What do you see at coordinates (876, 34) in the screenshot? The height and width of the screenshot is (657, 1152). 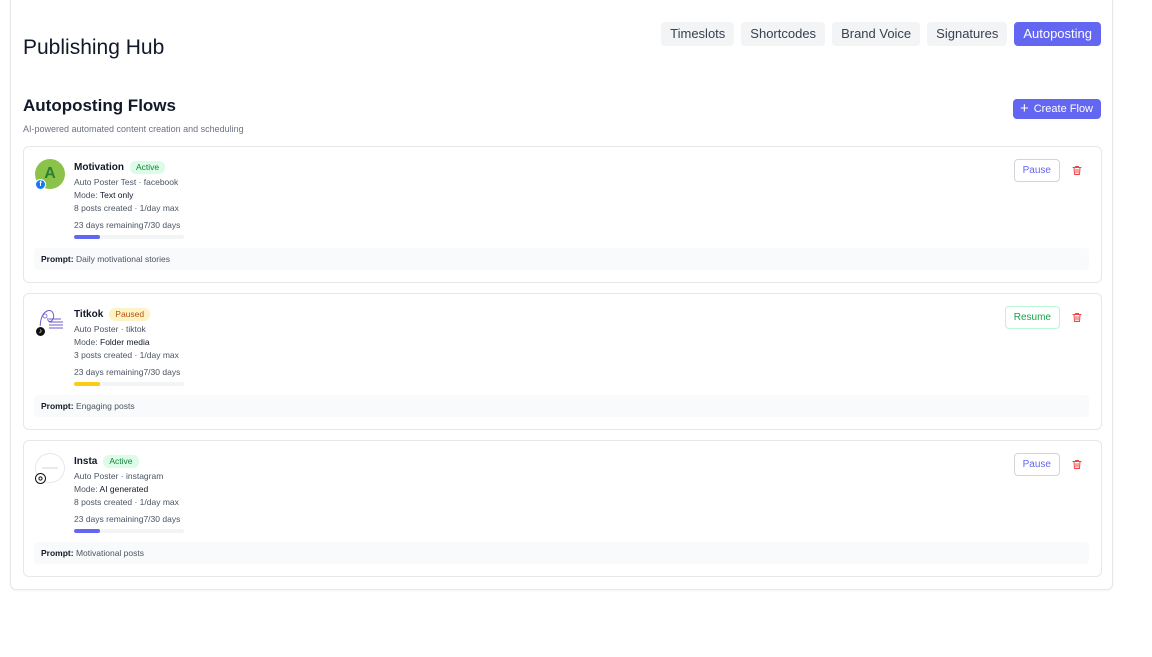 I see `tab-brand-voice: Brand Voice` at bounding box center [876, 34].